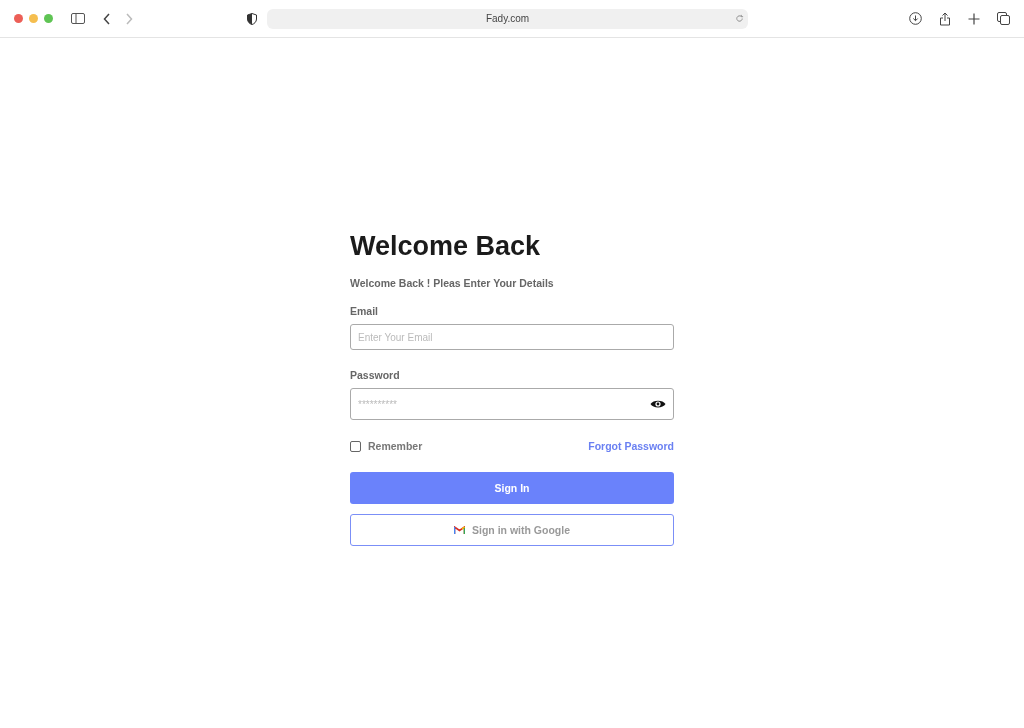 The height and width of the screenshot is (728, 1024). I want to click on field-label: Email, so click(364, 311).